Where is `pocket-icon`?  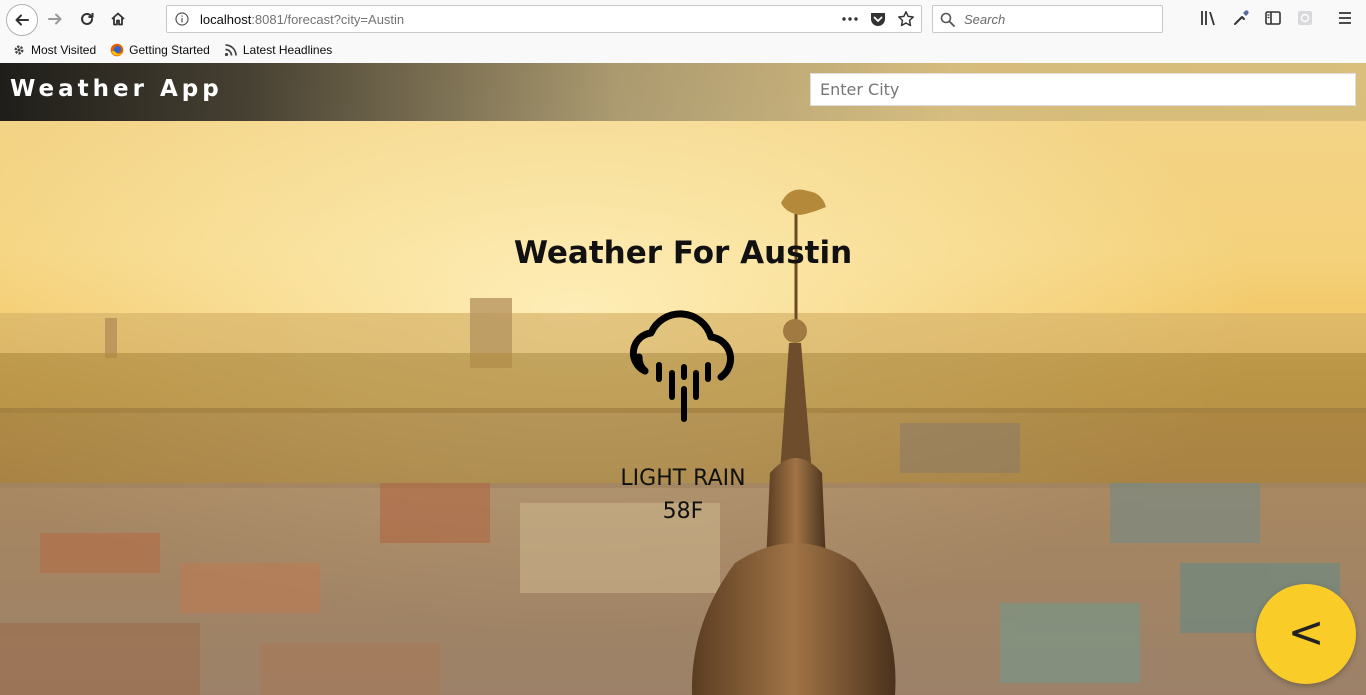
pocket-icon is located at coordinates (878, 19).